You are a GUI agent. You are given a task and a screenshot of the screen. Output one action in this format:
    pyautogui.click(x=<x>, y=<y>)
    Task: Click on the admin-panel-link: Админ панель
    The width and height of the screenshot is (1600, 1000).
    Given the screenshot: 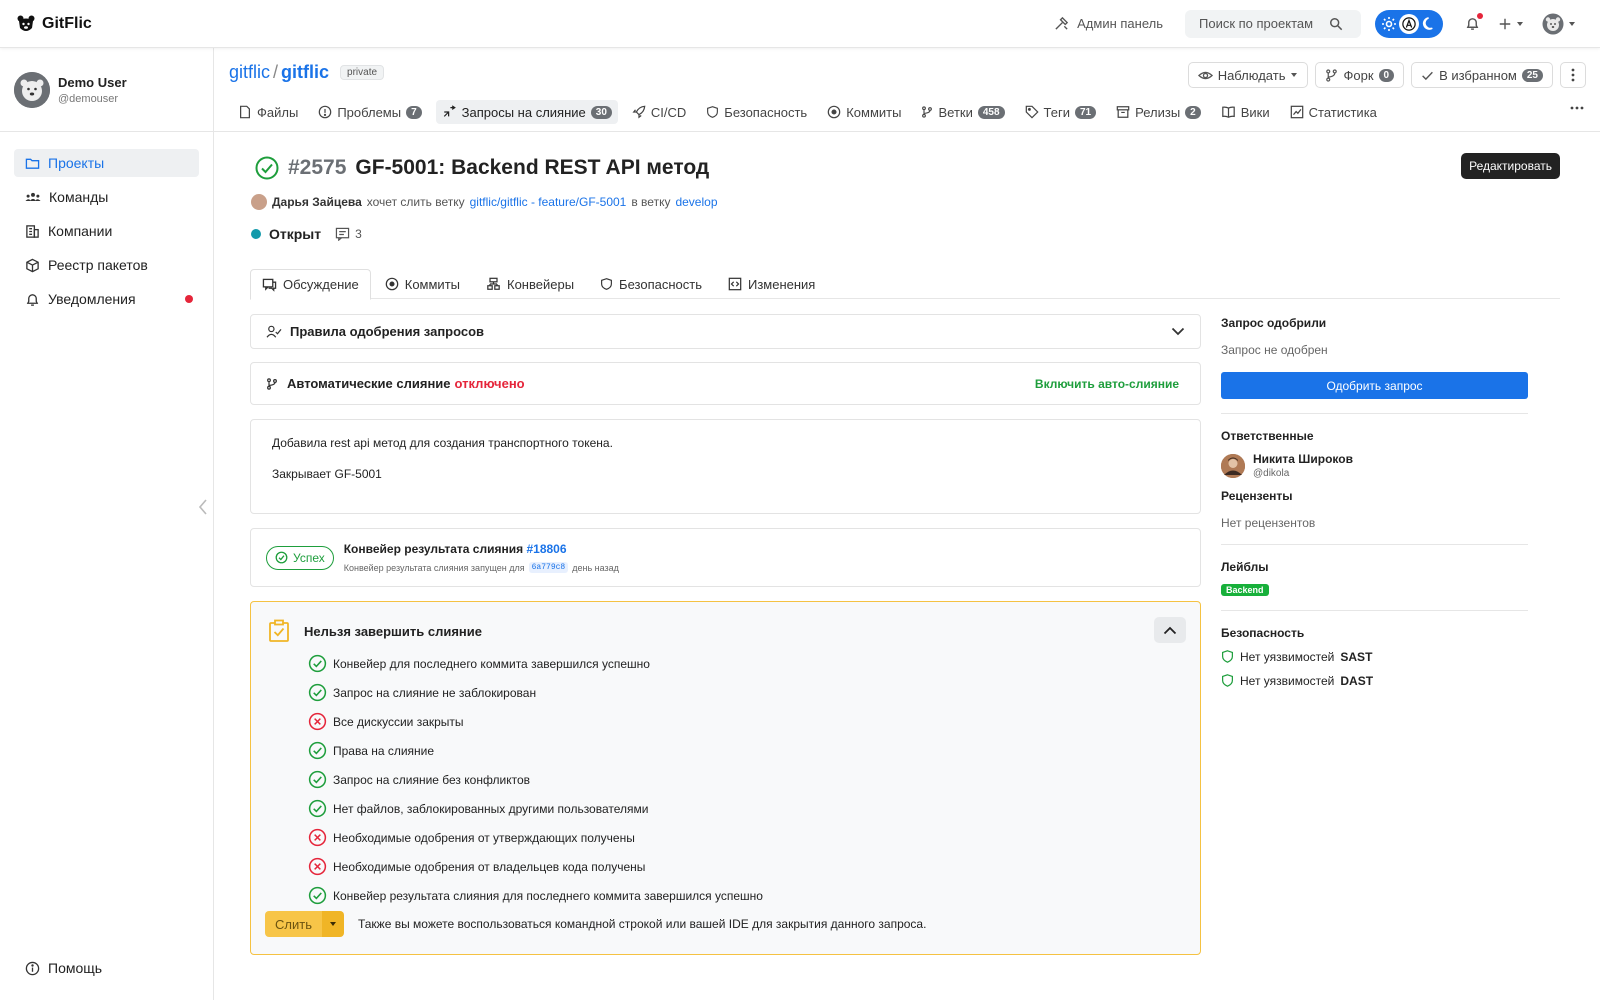 What is the action you would take?
    pyautogui.click(x=1108, y=23)
    